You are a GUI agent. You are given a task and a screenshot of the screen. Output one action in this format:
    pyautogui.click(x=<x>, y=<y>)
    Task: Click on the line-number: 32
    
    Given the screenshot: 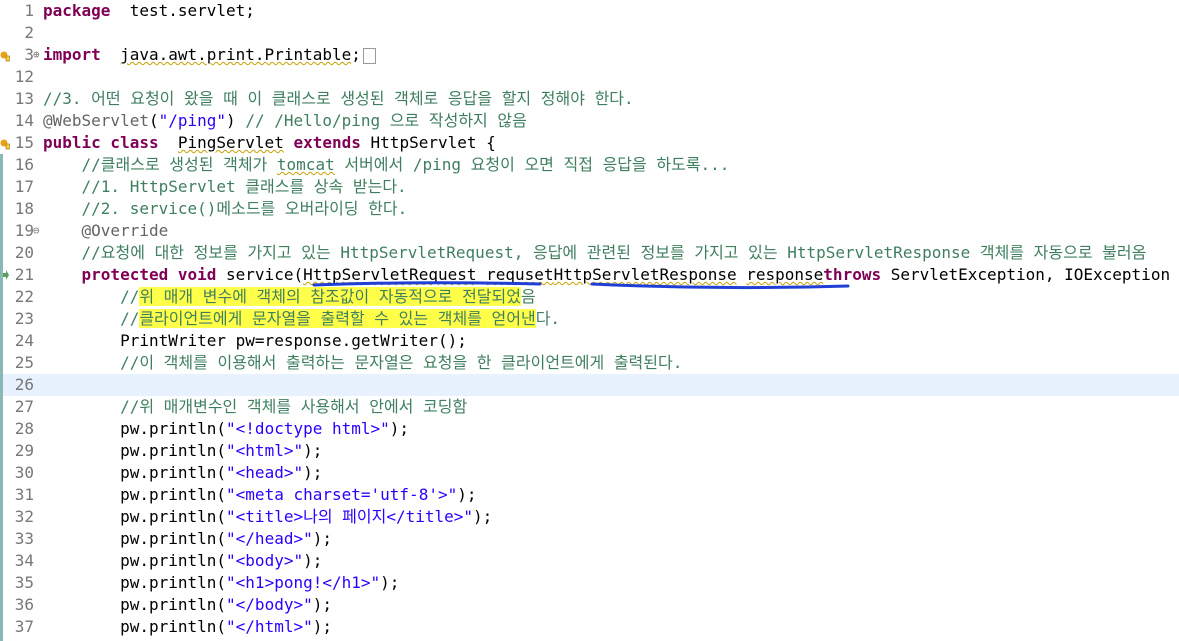 What is the action you would take?
    pyautogui.click(x=24, y=516)
    